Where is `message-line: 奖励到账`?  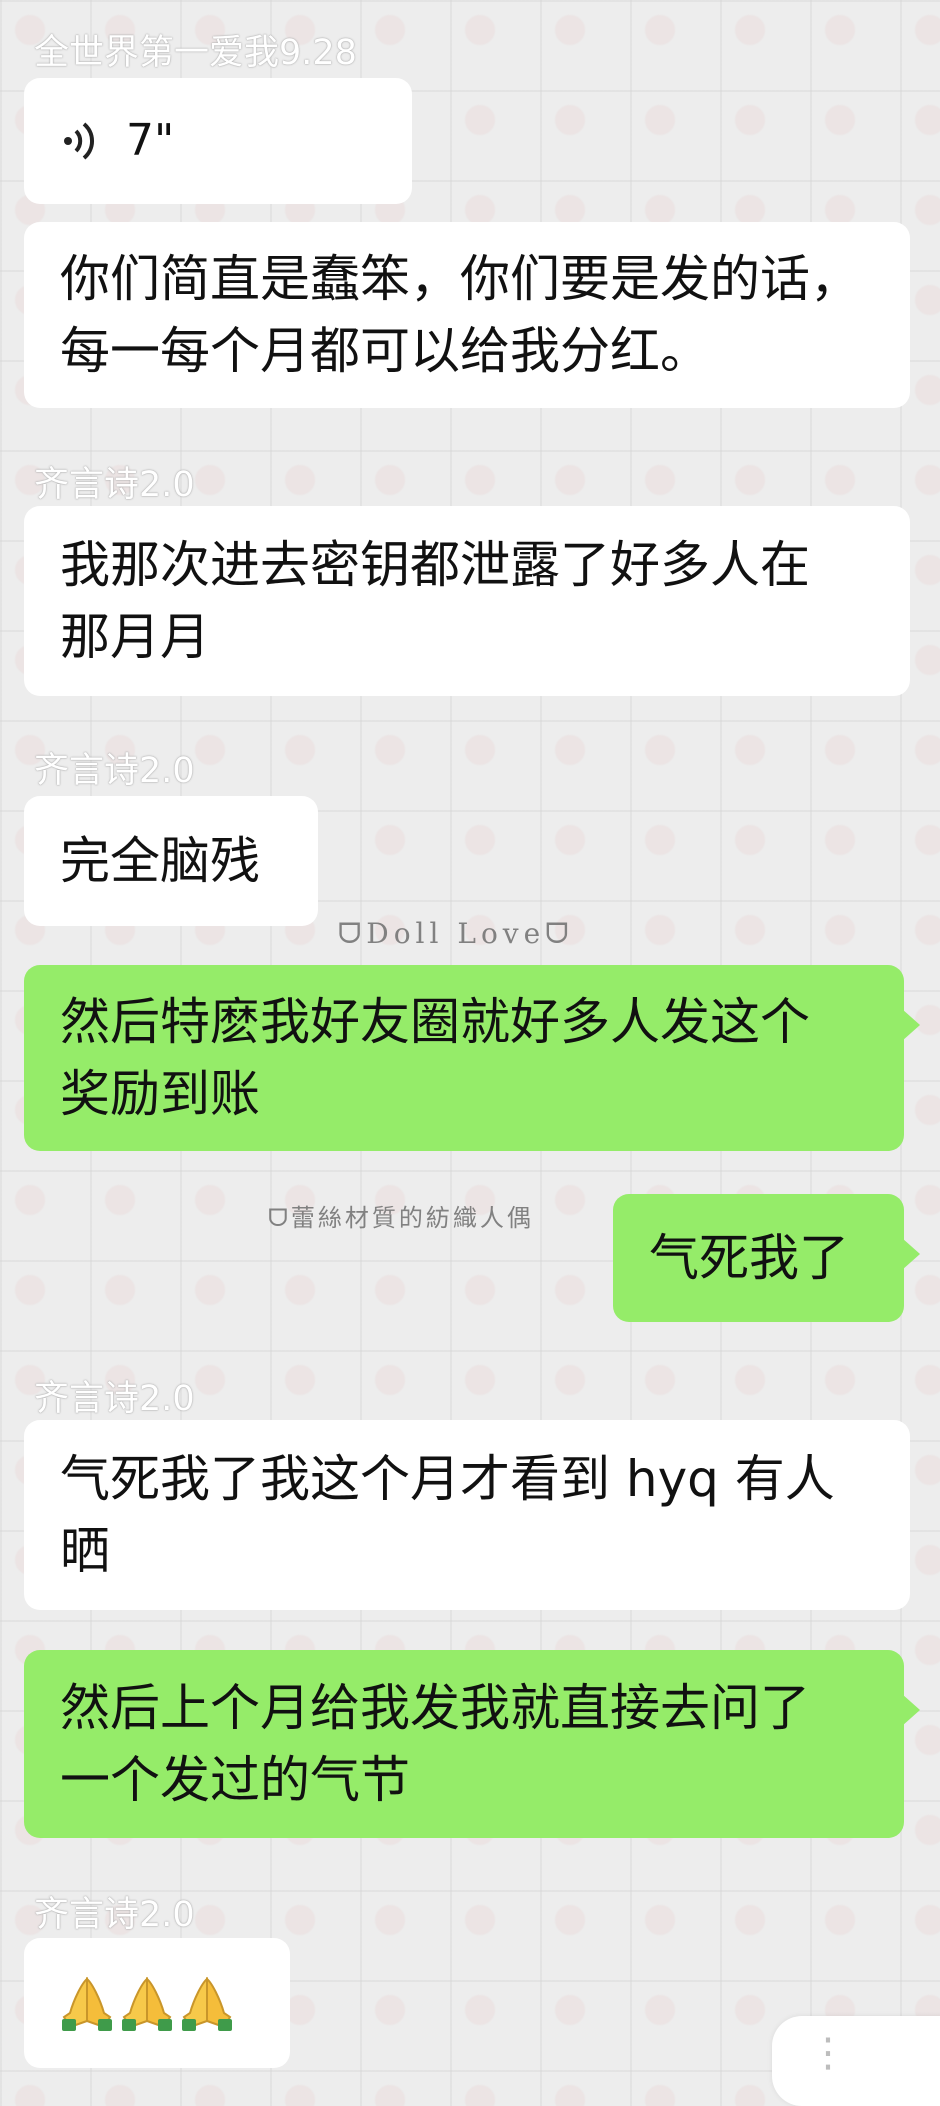 message-line: 奖励到账 is located at coordinates (160, 1094).